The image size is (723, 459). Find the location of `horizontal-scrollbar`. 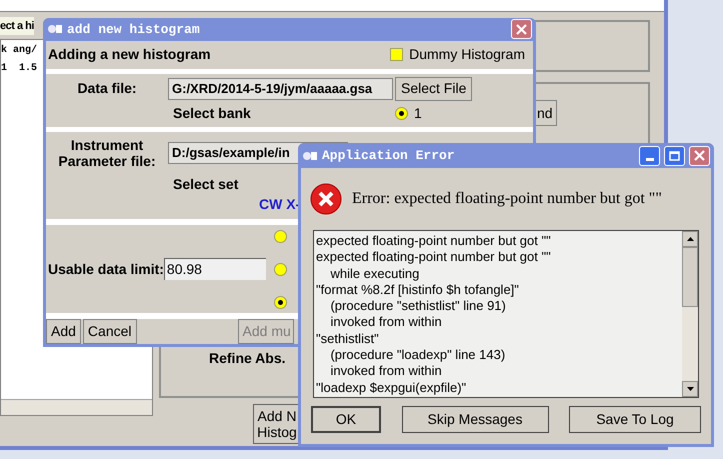

horizontal-scrollbar is located at coordinates (76, 407).